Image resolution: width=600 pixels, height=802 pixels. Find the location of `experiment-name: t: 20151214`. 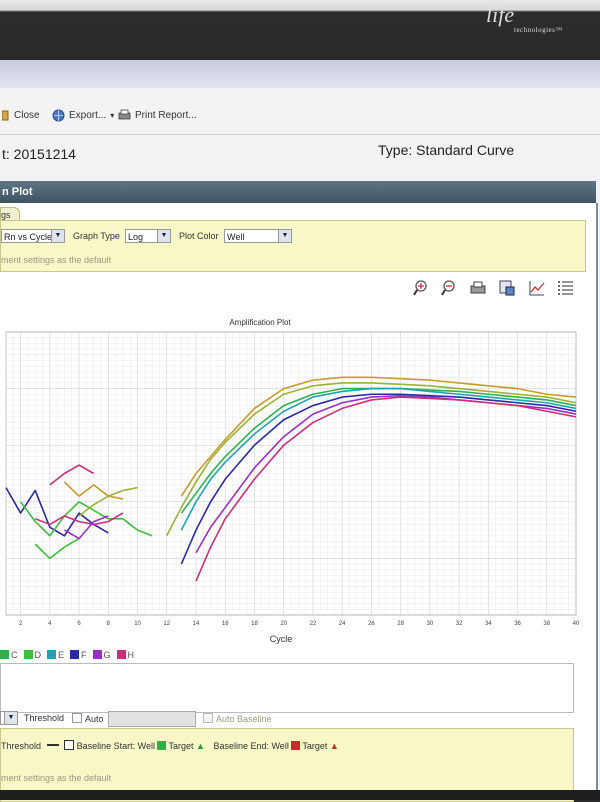

experiment-name: t: 20151214 is located at coordinates (39, 154).